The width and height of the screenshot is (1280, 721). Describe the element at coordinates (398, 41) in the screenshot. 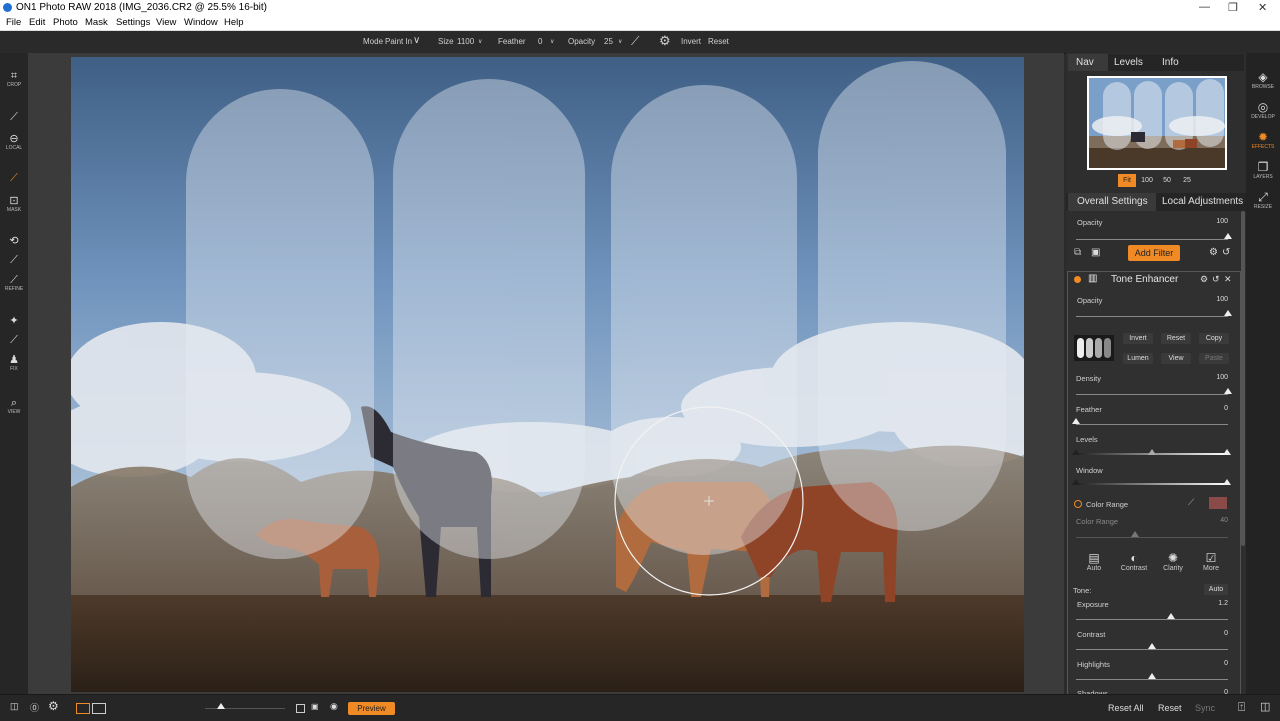

I see `mode-dropdown: Paint In` at that location.